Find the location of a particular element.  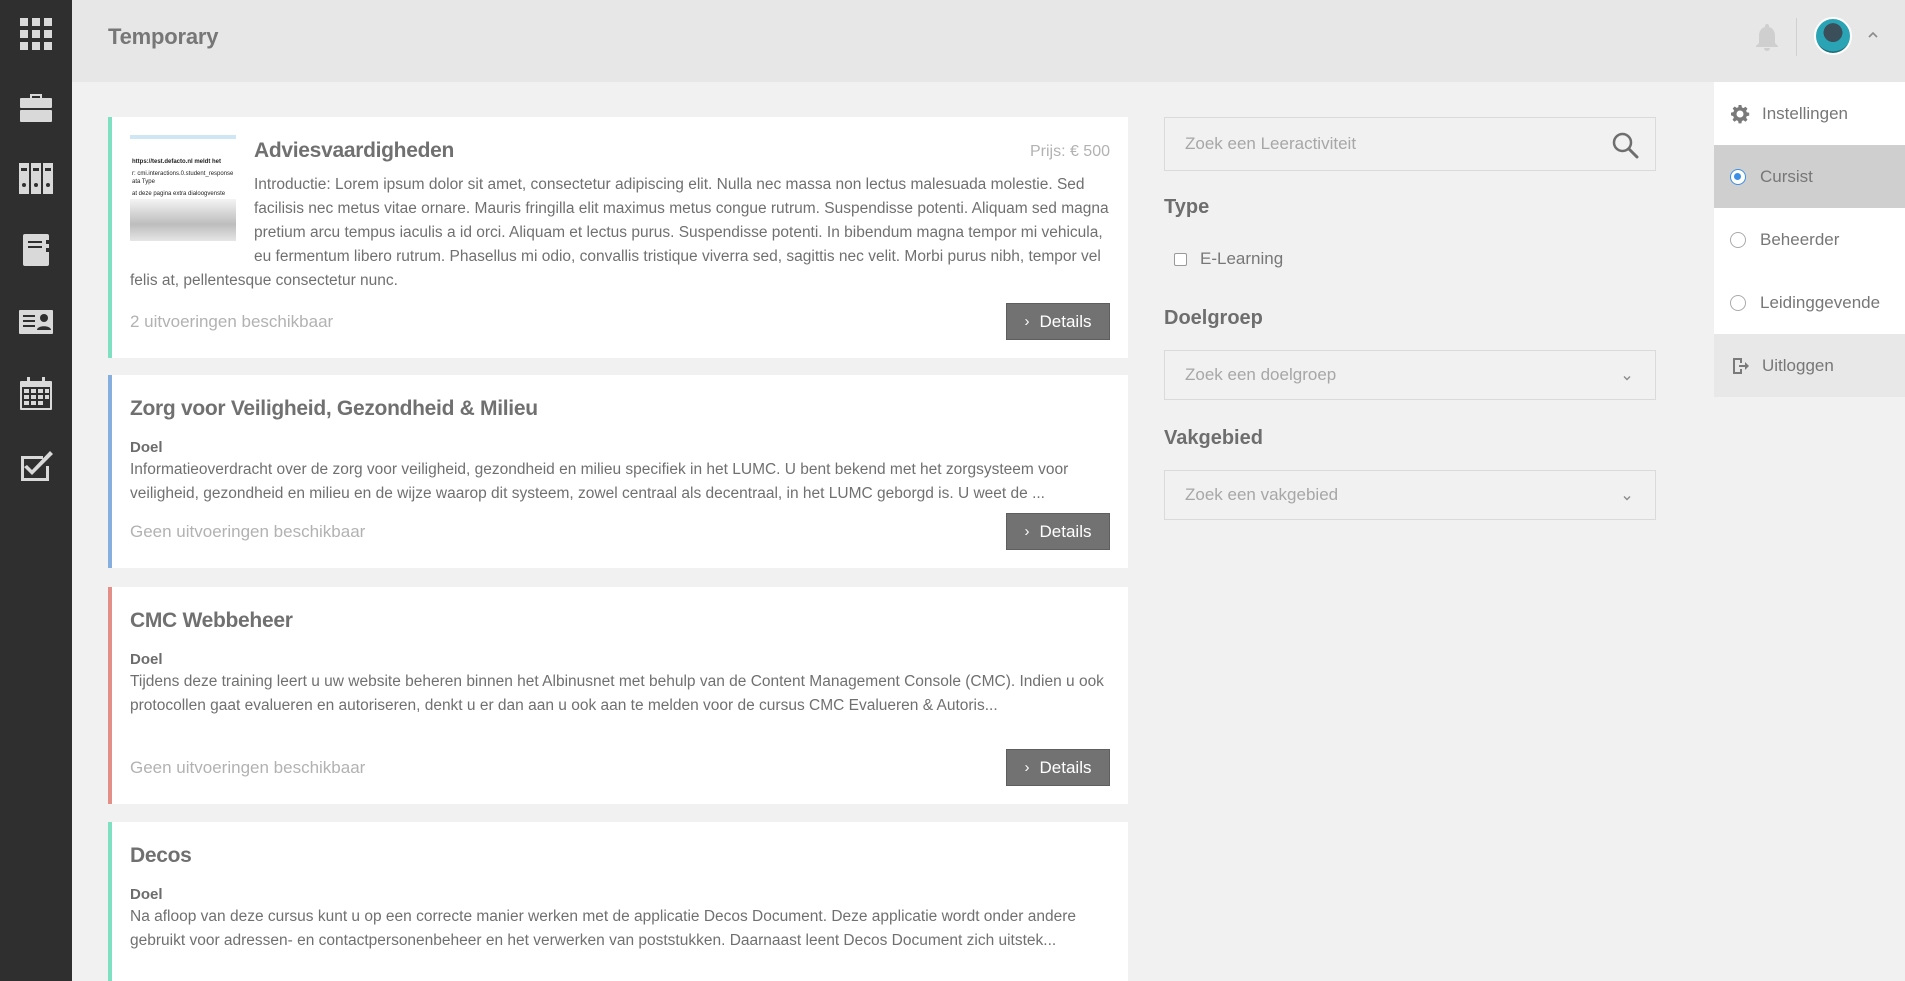

avatar is located at coordinates (1833, 36).